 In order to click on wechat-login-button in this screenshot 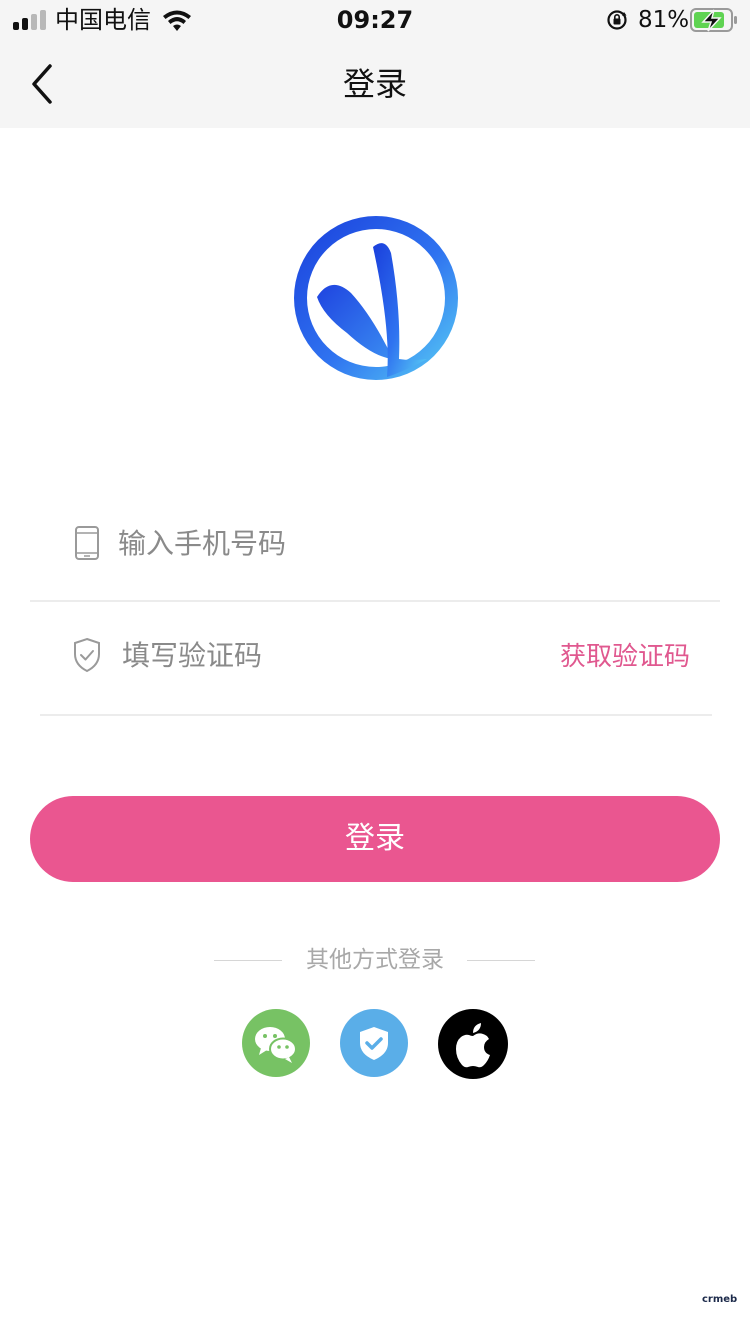, I will do `click(276, 1043)`.